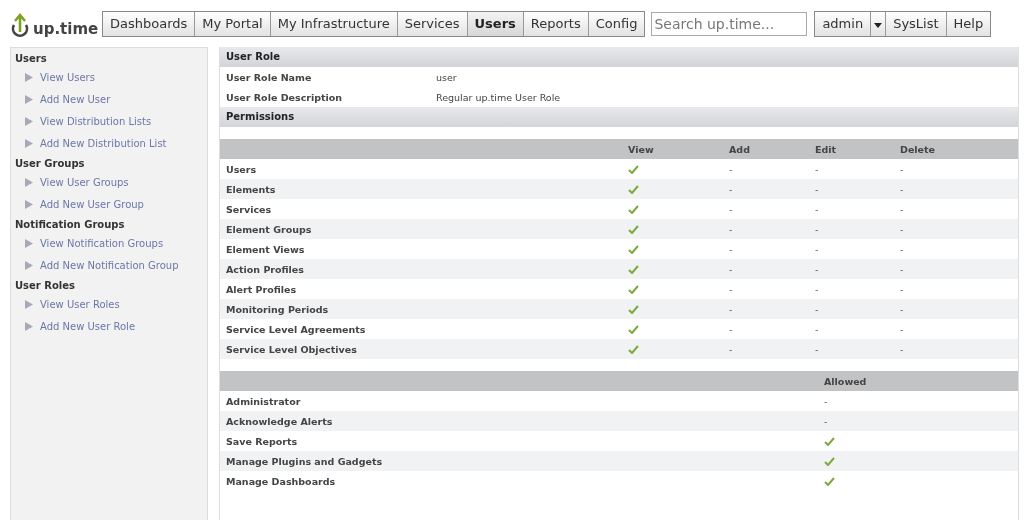 The height and width of the screenshot is (520, 1031). I want to click on section-header: Permissions, so click(619, 117).